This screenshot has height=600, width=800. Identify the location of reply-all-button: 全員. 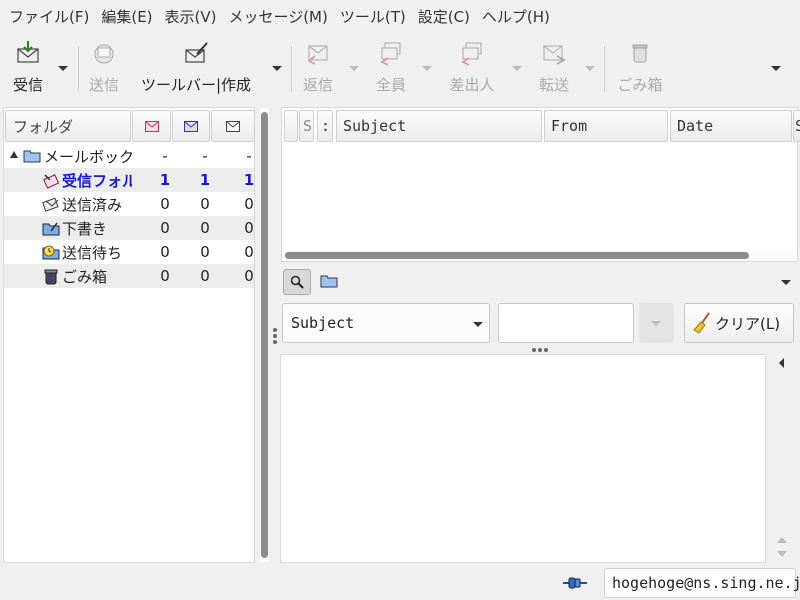
(391, 67).